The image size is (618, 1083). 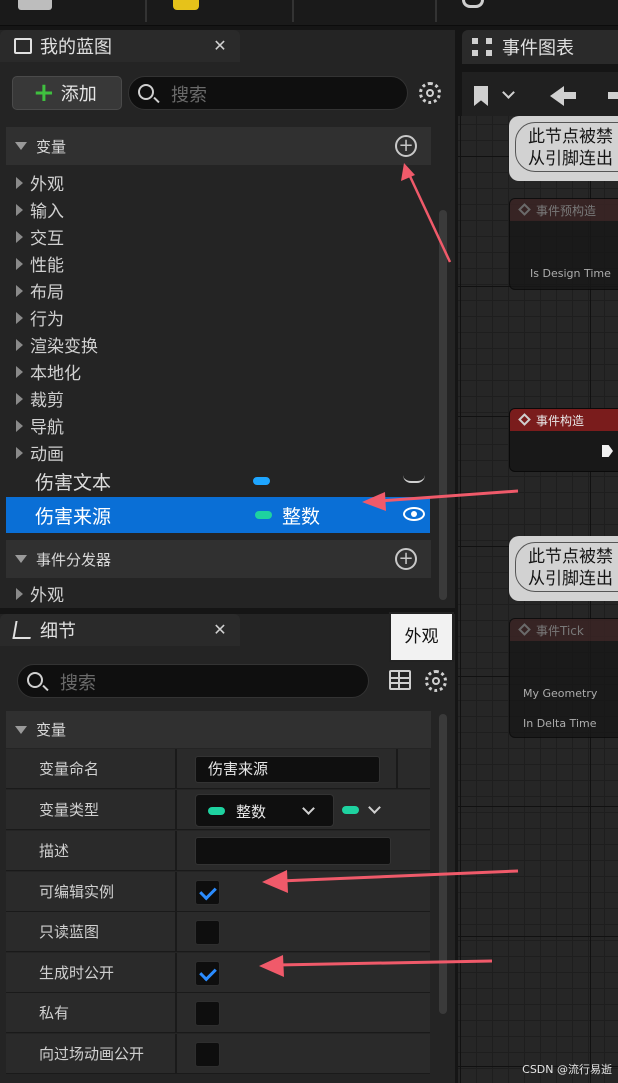 I want to click on category-item: 导航, so click(x=218, y=425).